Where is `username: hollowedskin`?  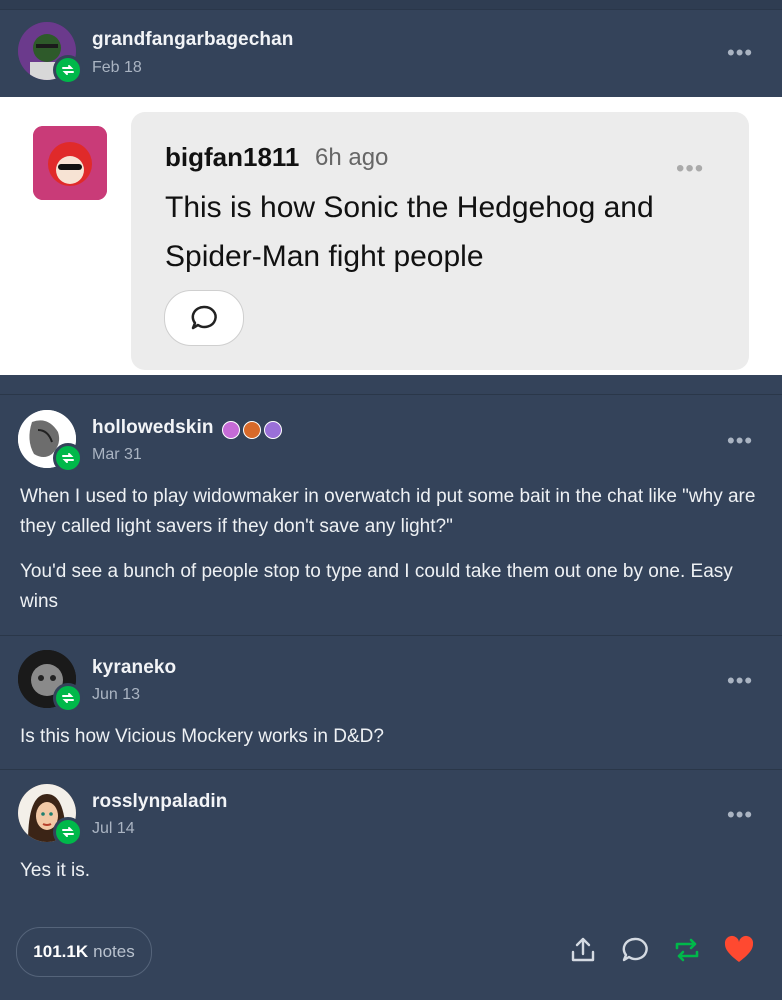
username: hollowedskin is located at coordinates (153, 428).